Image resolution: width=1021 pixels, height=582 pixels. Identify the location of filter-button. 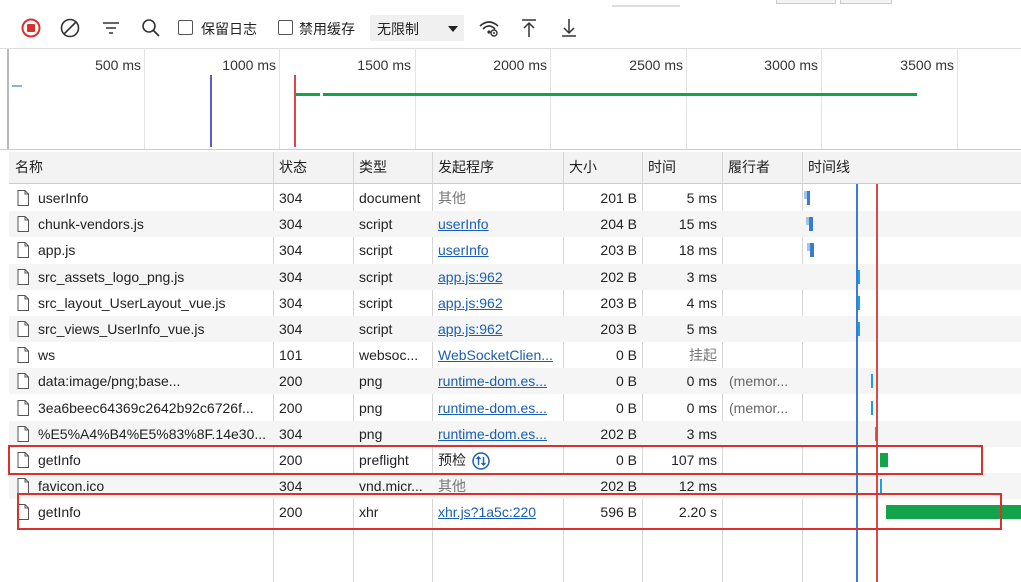
(111, 28).